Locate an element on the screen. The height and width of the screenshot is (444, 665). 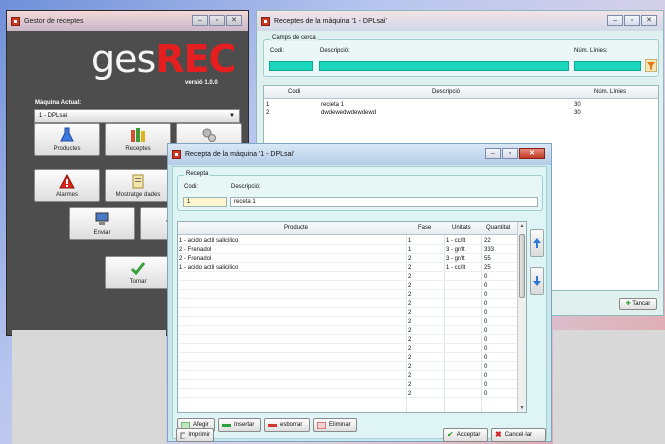
check-icon: ✔ is located at coordinates (450, 434).